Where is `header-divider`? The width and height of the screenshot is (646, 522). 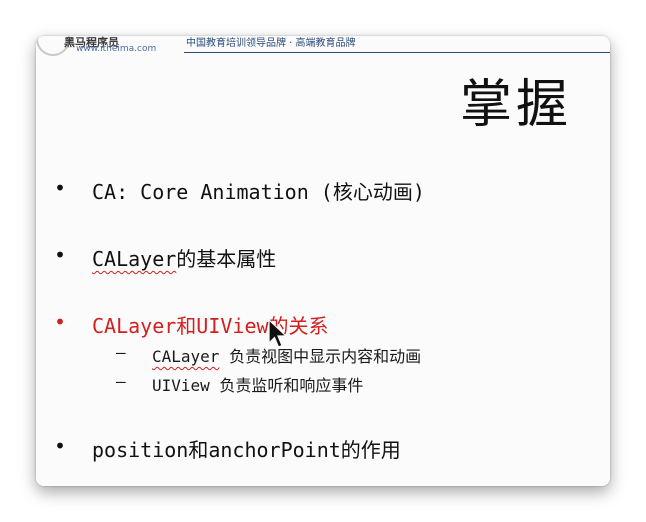
header-divider is located at coordinates (397, 52).